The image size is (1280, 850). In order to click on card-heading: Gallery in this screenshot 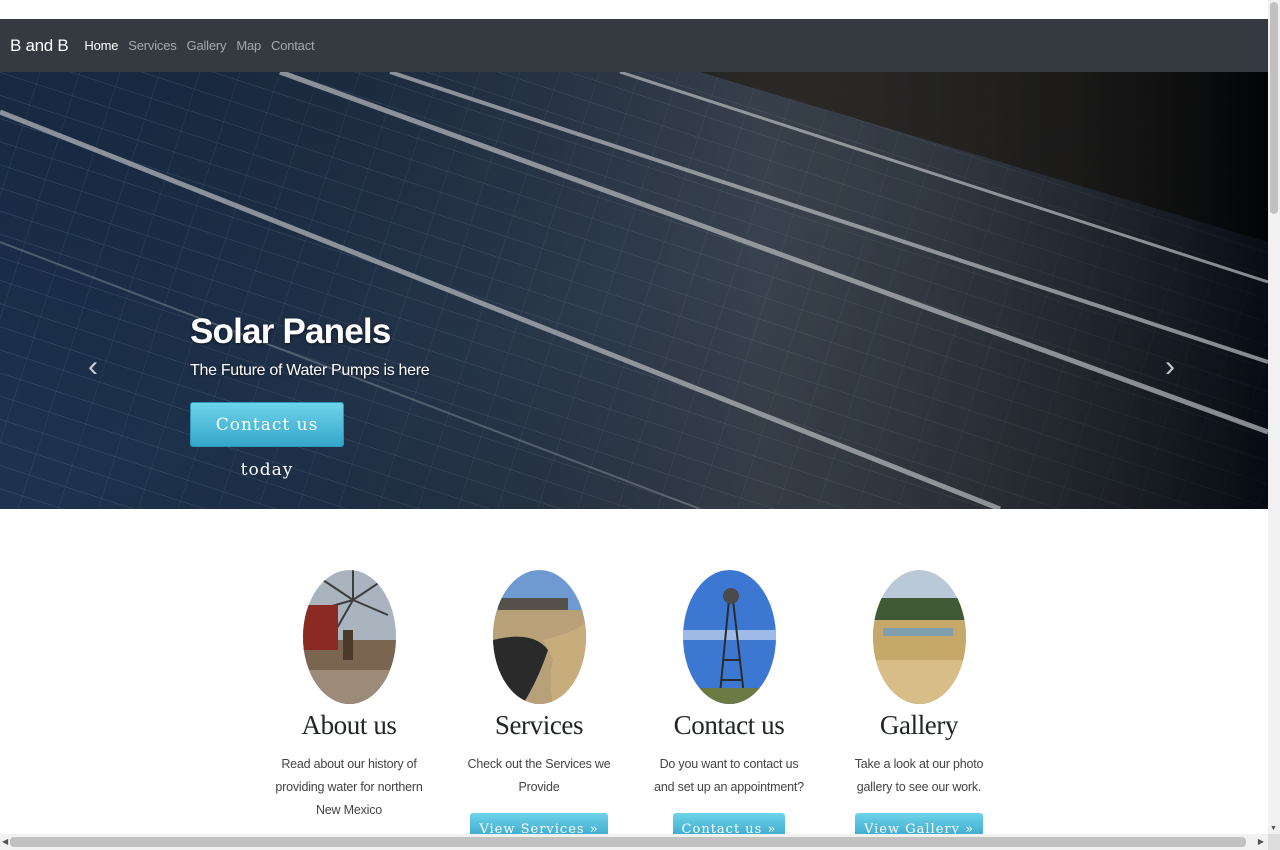, I will do `click(919, 725)`.